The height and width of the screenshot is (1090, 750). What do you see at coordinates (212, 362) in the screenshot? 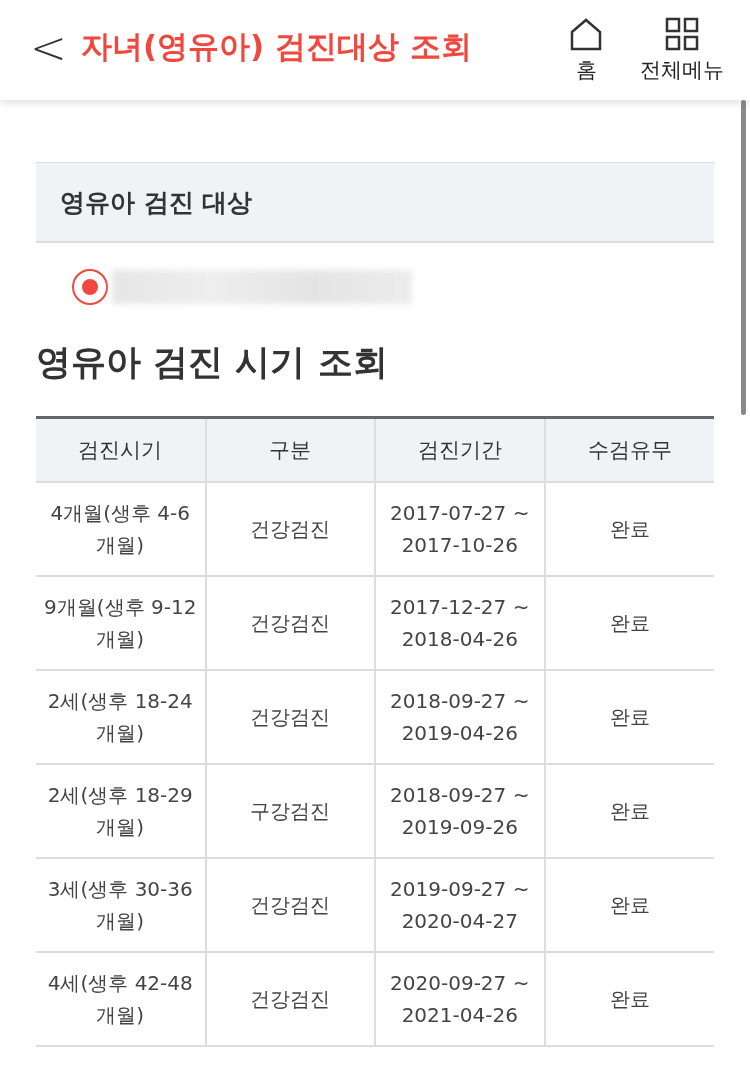
I see `section-title: 영유아 검진 시기 조회` at bounding box center [212, 362].